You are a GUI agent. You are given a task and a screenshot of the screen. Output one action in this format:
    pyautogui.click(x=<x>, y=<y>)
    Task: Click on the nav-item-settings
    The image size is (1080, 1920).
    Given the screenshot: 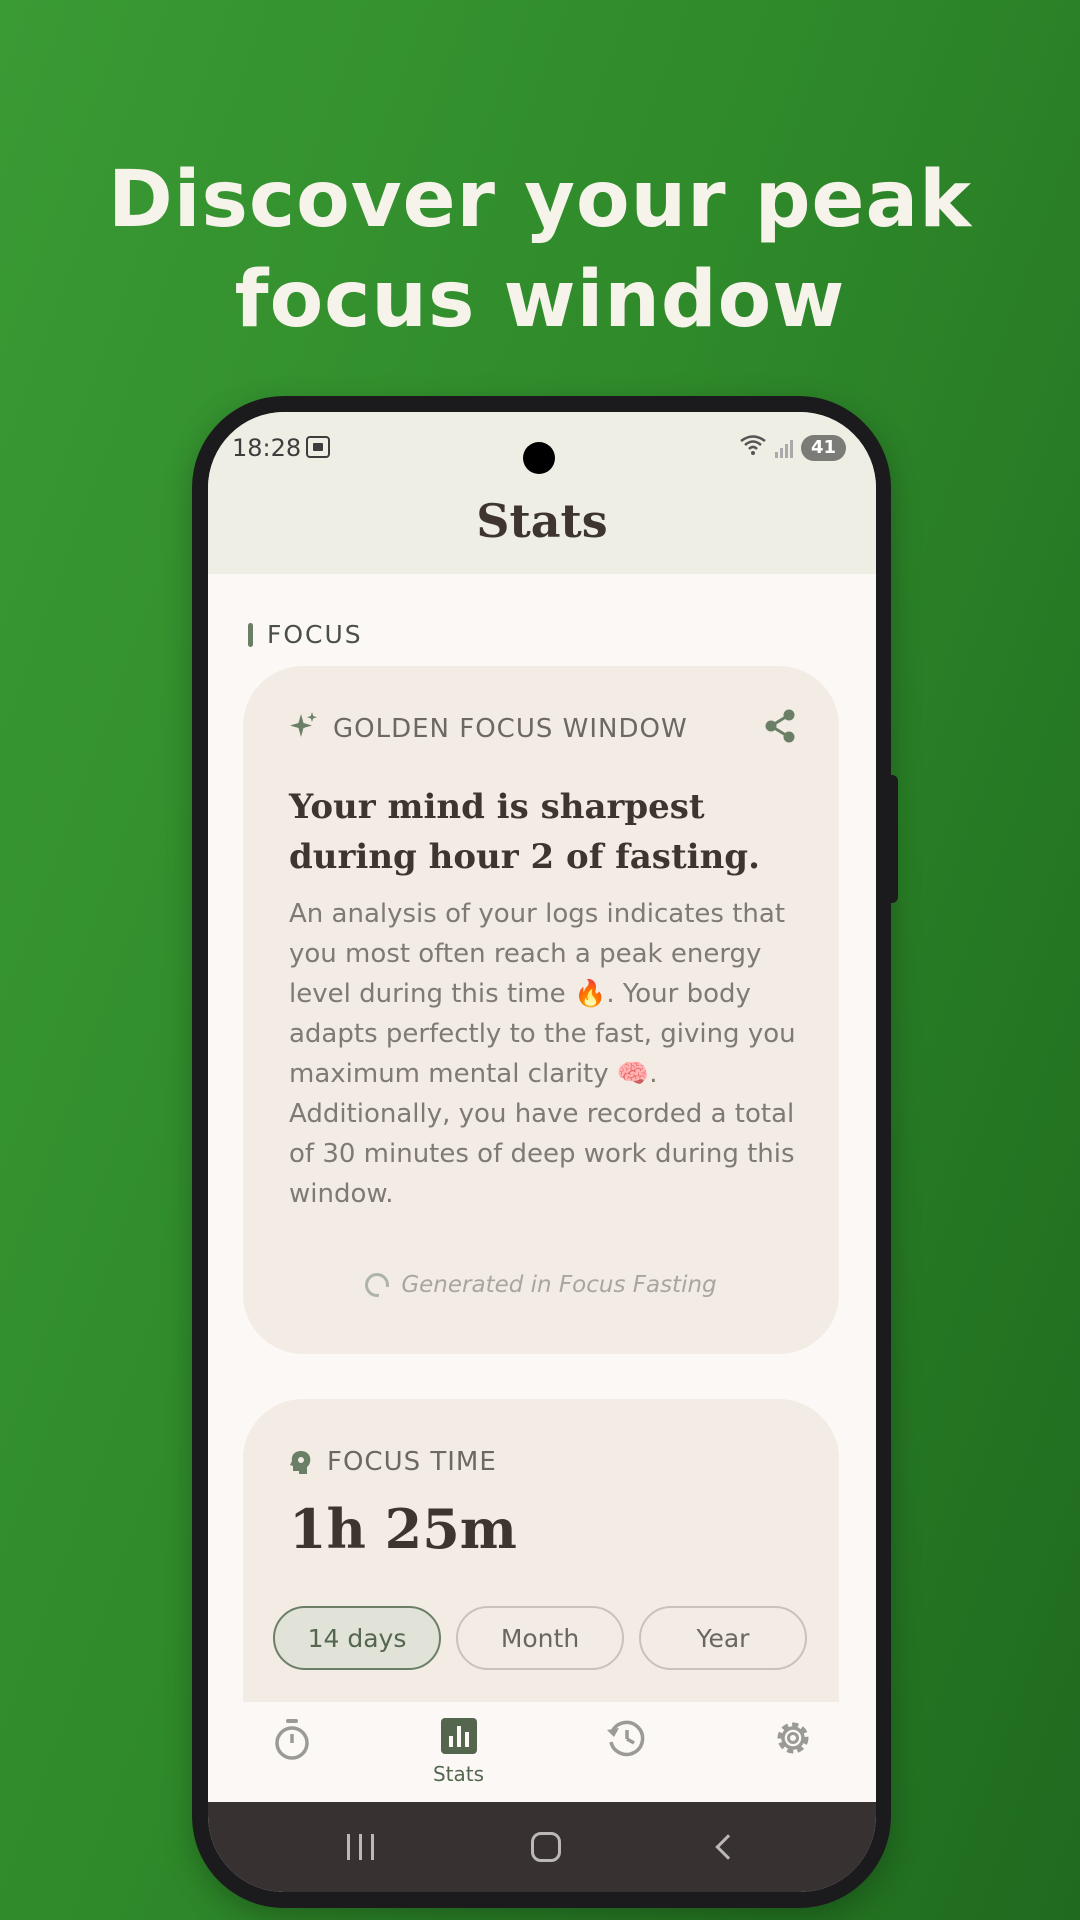 What is the action you would take?
    pyautogui.click(x=792, y=1758)
    